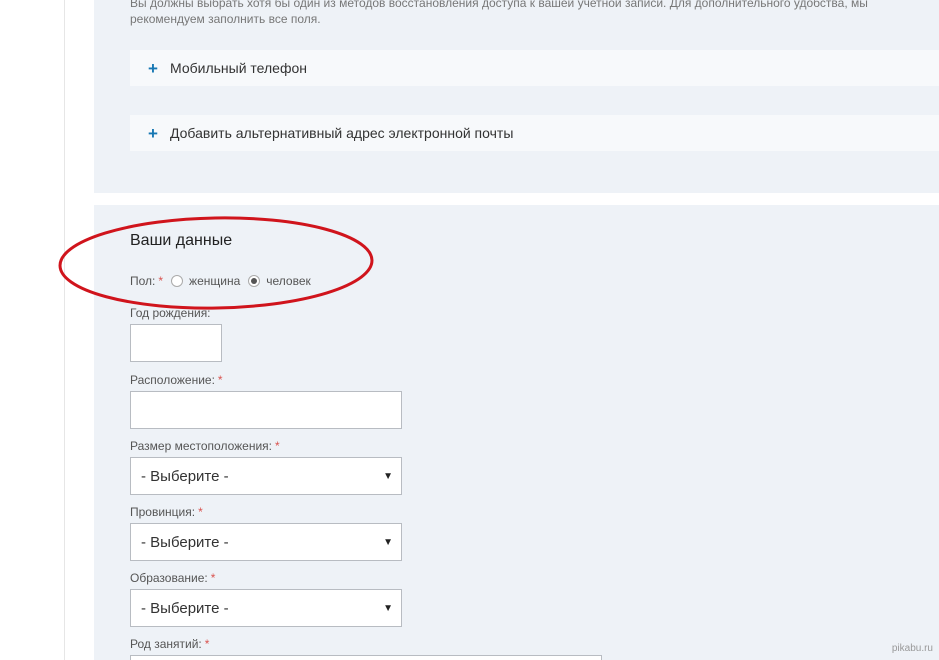  I want to click on occupation-select, so click(366, 657).